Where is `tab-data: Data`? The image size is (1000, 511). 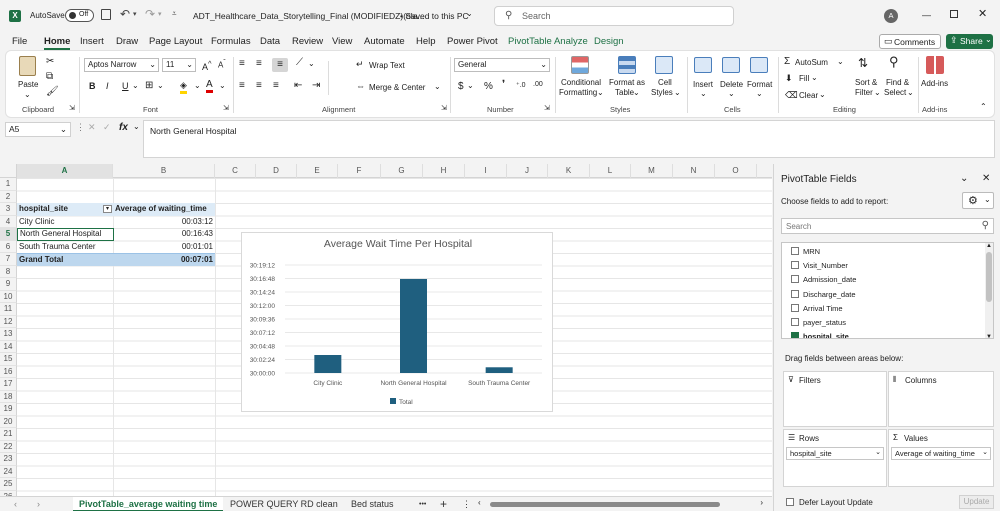
tab-data: Data is located at coordinates (270, 41).